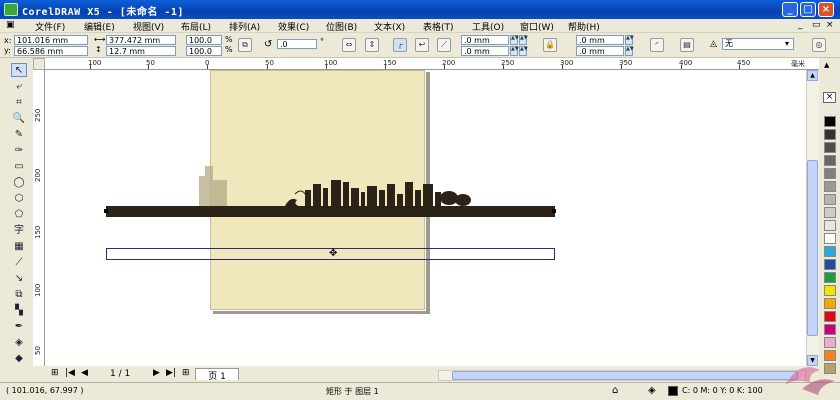  Describe the element at coordinates (19, 135) in the screenshot. I see `freehand-tool-icon: ✎` at that location.